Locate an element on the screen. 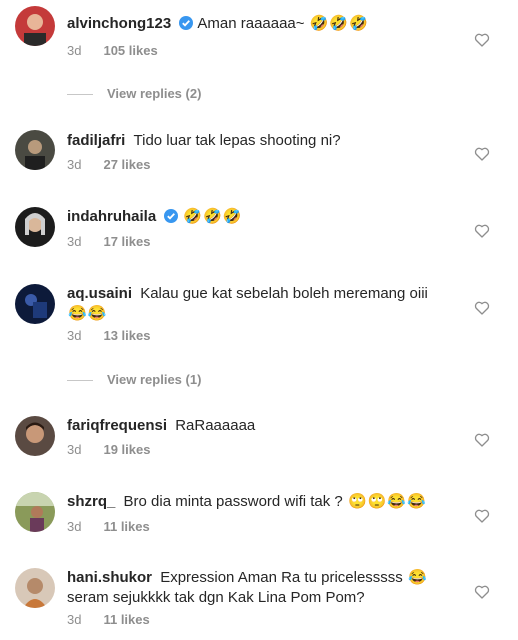  comment-body: indahruhaila 🤣🤣🤣 is located at coordinates (262, 218).